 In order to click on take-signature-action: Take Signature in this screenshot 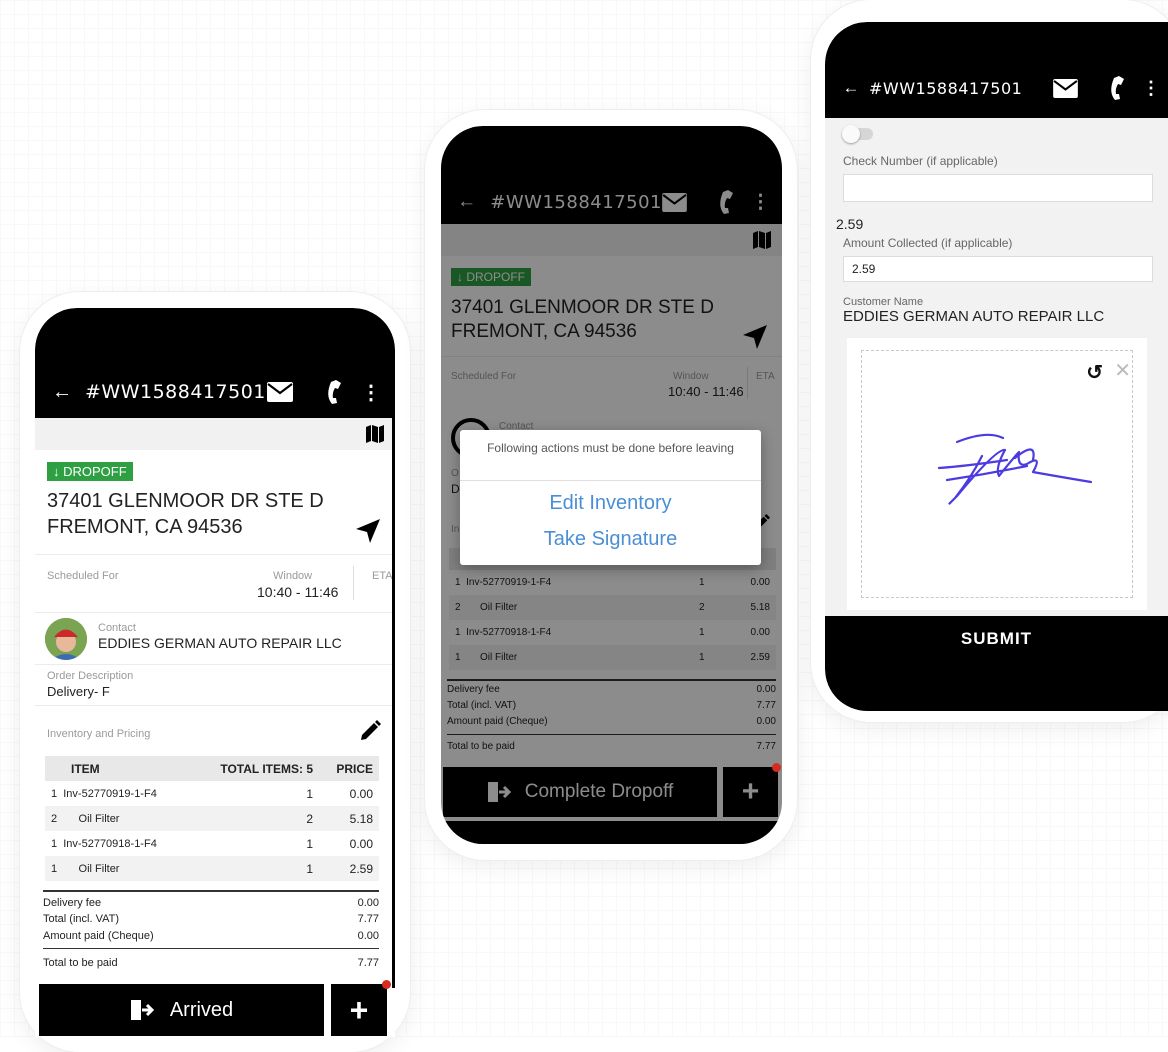, I will do `click(610, 539)`.